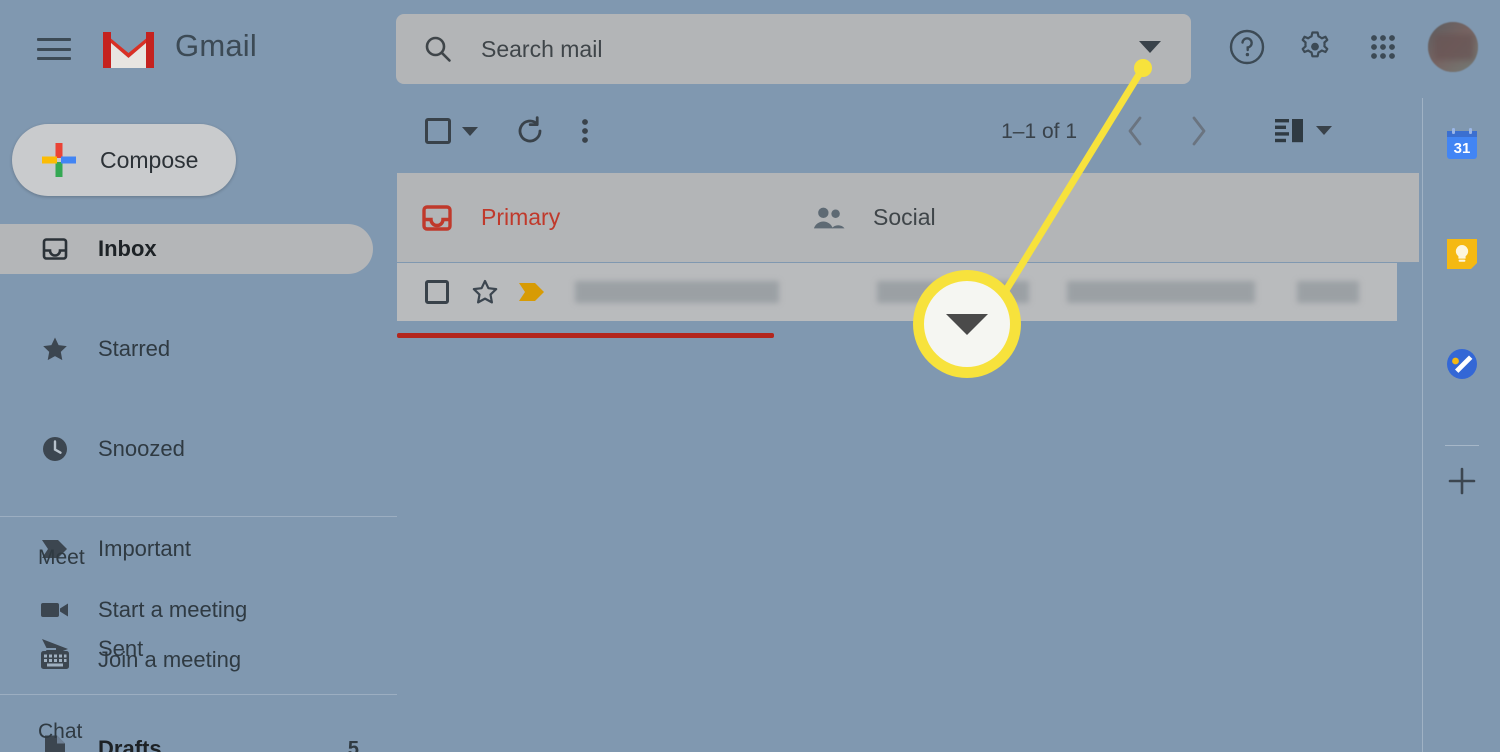 This screenshot has width=1500, height=752. What do you see at coordinates (438, 49) in the screenshot?
I see `search-icon` at bounding box center [438, 49].